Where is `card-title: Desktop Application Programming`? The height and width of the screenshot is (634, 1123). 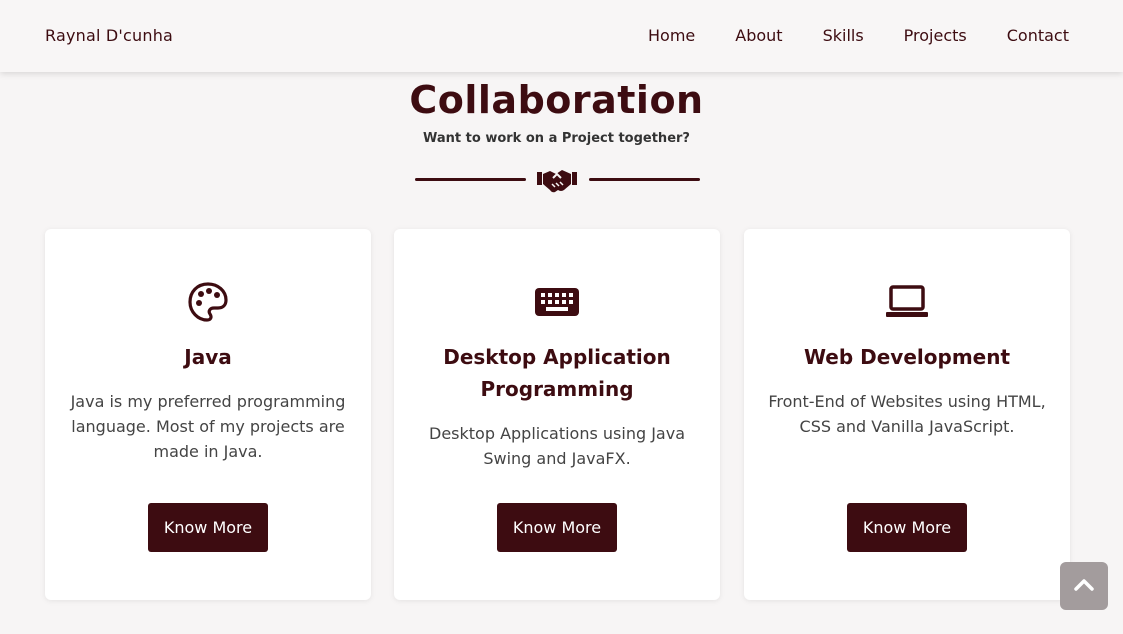
card-title: Desktop Application Programming is located at coordinates (557, 373).